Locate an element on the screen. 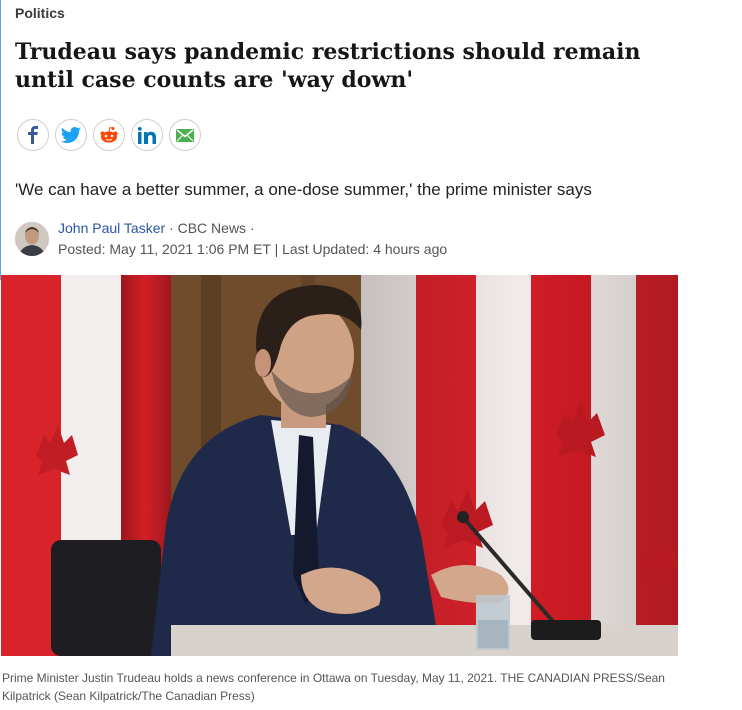 This screenshot has width=742, height=710. share-email-button is located at coordinates (185, 135).